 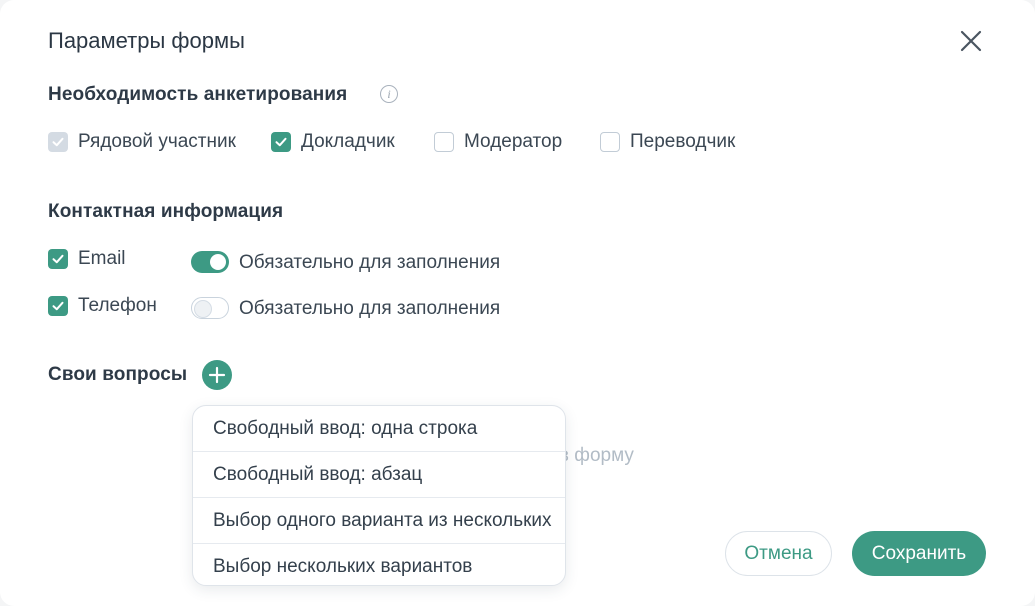 I want to click on survey-option-label: Рядовой участник, so click(x=157, y=141).